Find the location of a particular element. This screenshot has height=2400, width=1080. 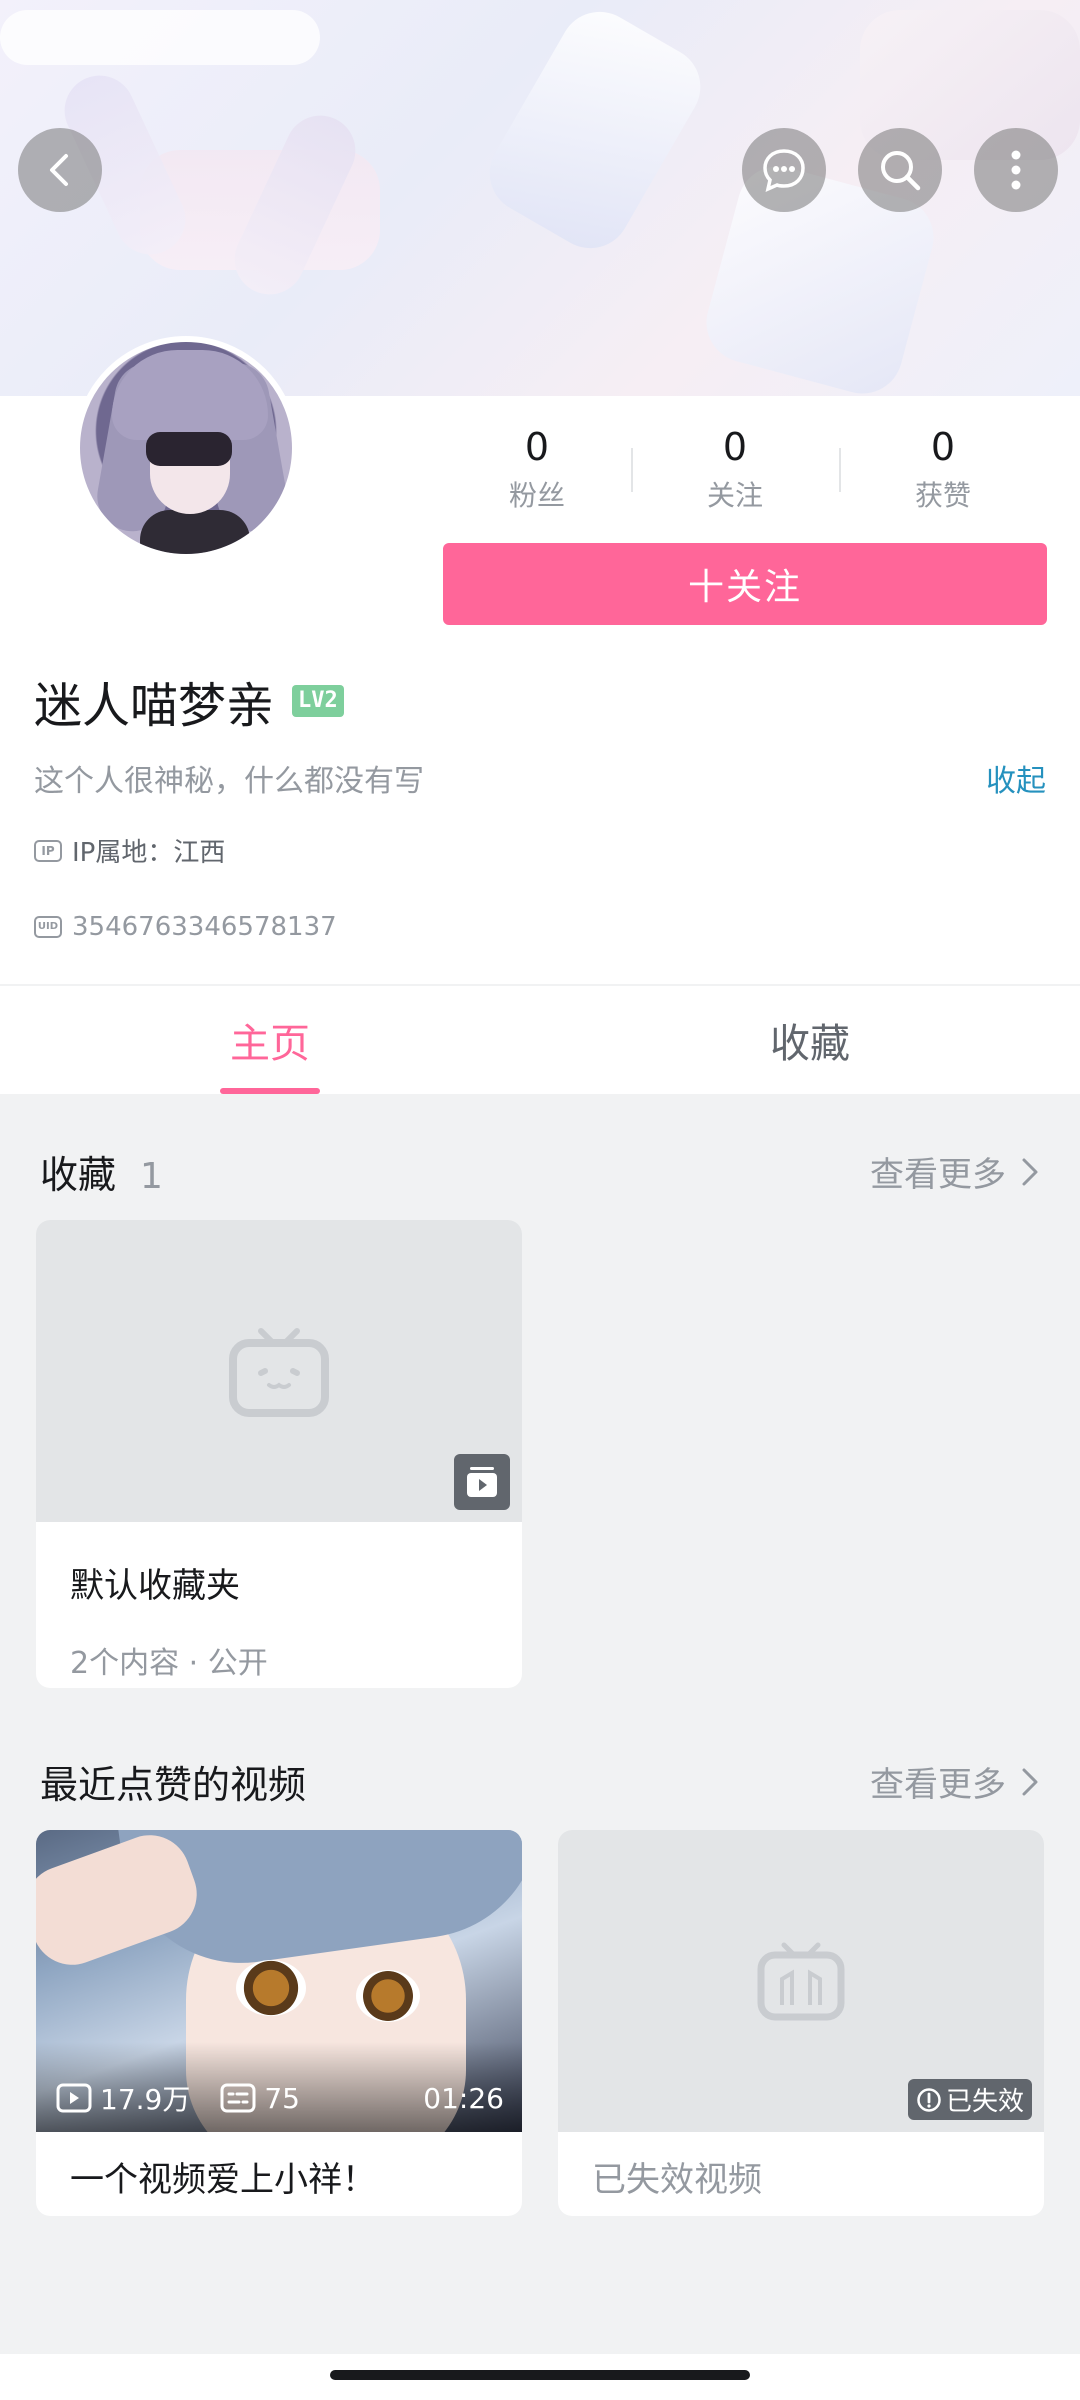

warning-icon is located at coordinates (929, 2099).